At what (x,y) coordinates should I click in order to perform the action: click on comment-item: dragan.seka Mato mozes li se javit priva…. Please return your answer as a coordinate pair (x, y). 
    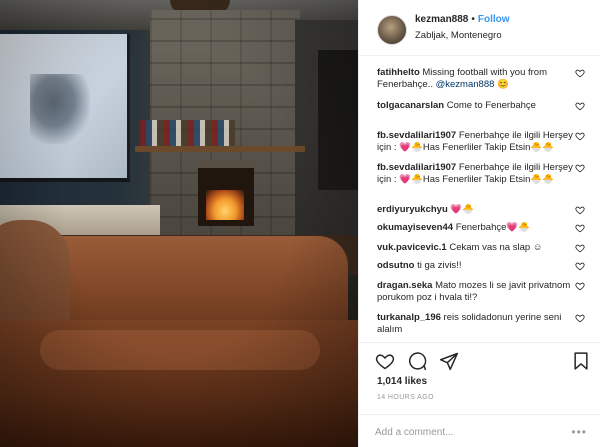
    Looking at the image, I should click on (479, 292).